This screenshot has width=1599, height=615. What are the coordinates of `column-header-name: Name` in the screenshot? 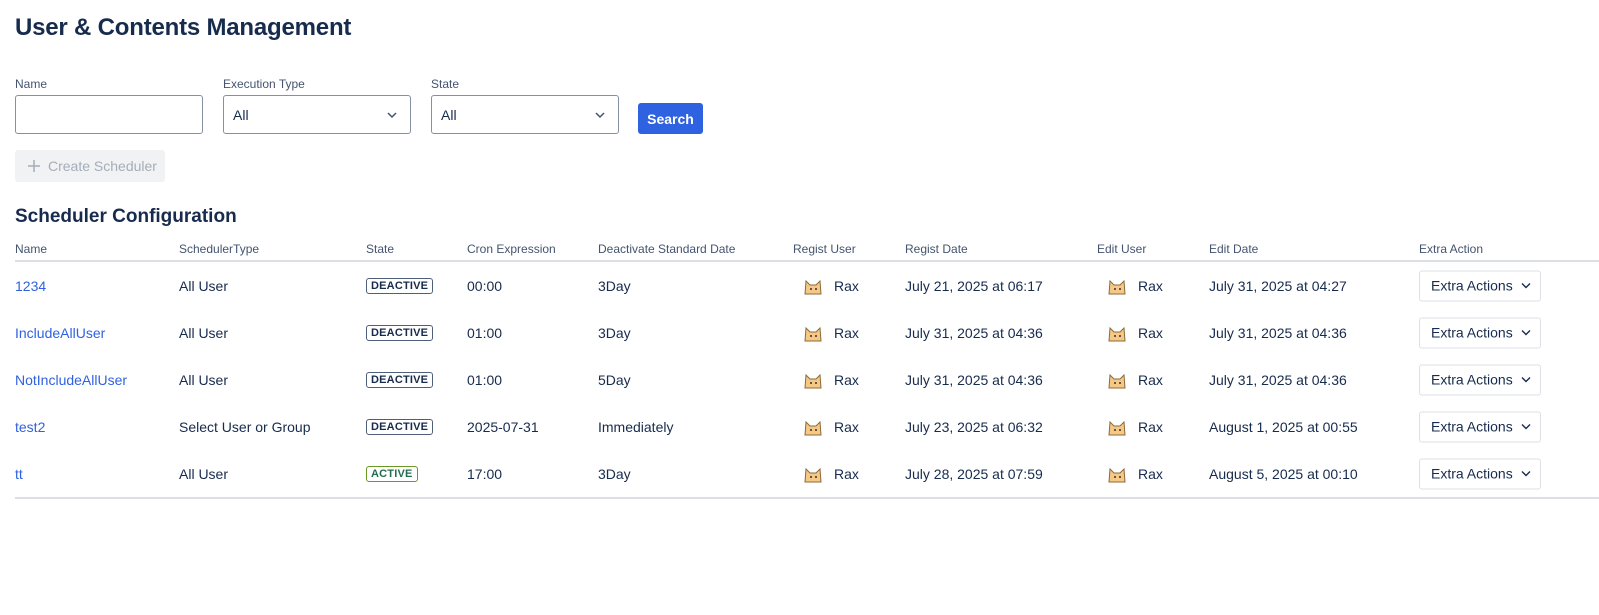 It's located at (31, 249).